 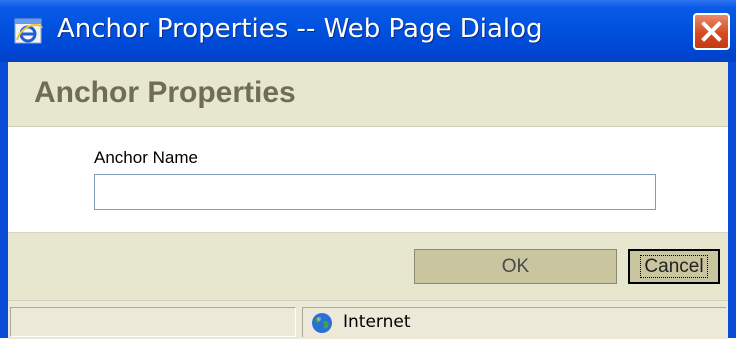 What do you see at coordinates (732, 200) in the screenshot?
I see `window-frame-right` at bounding box center [732, 200].